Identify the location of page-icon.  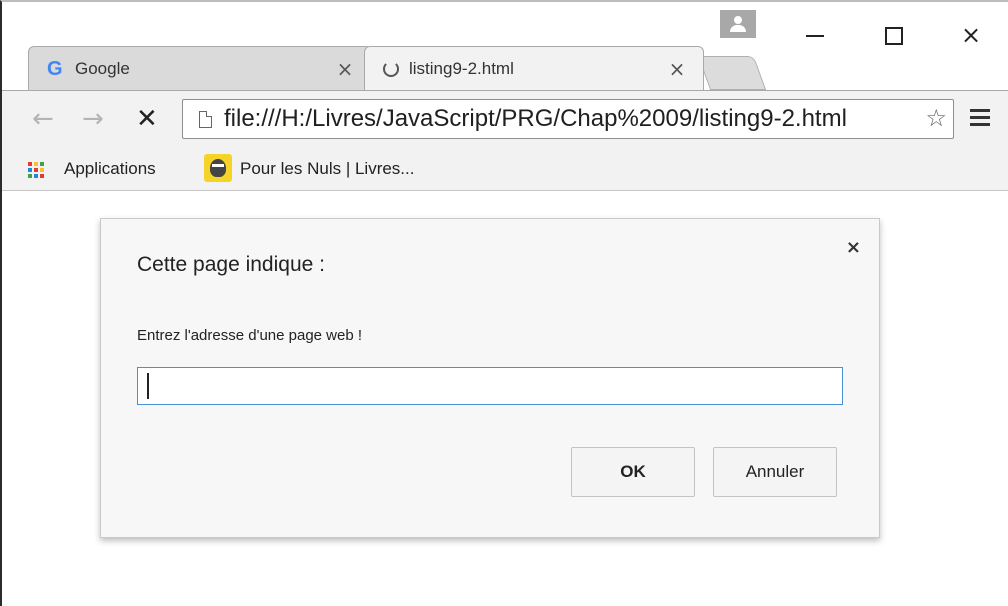
(205, 119).